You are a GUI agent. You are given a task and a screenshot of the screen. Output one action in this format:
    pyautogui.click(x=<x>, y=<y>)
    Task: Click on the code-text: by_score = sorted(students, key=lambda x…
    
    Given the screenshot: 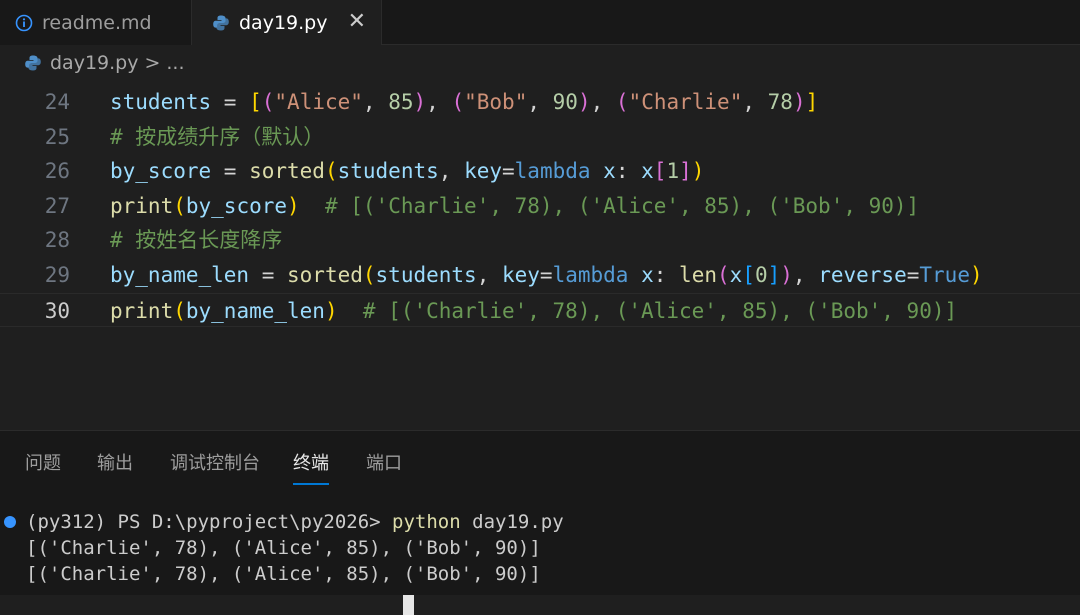 What is the action you would take?
    pyautogui.click(x=407, y=171)
    